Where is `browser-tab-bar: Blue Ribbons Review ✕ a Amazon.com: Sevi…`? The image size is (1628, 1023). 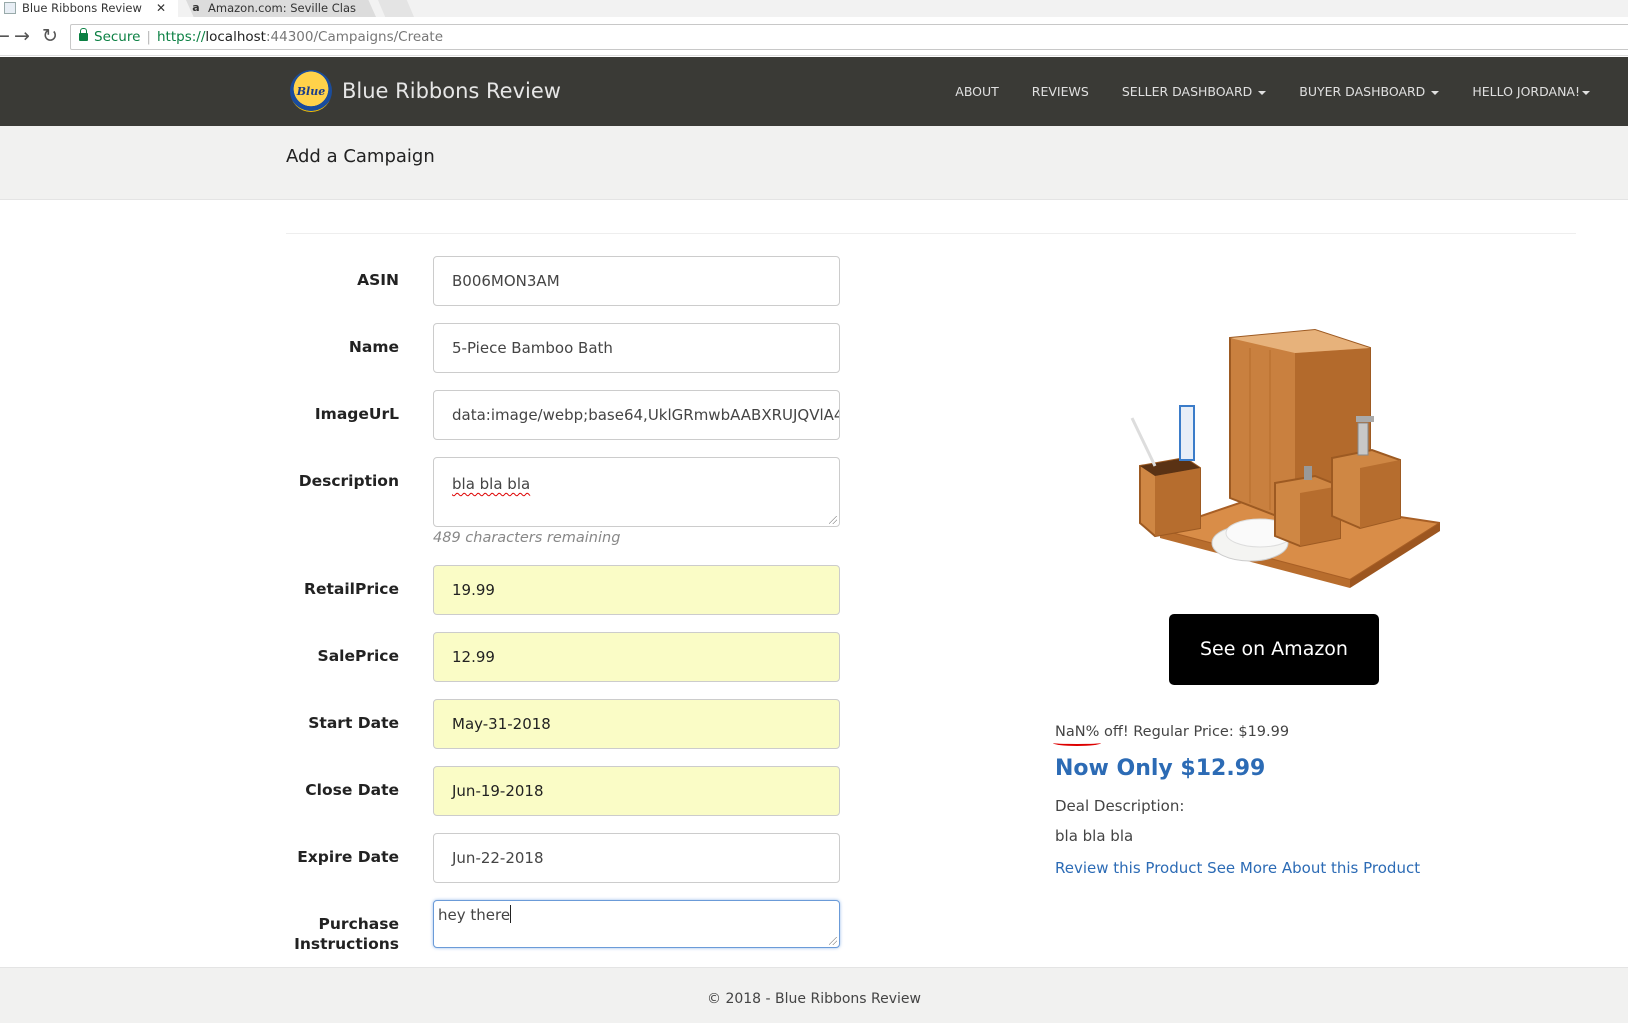 browser-tab-bar: Blue Ribbons Review ✕ a Amazon.com: Sevi… is located at coordinates (814, 8).